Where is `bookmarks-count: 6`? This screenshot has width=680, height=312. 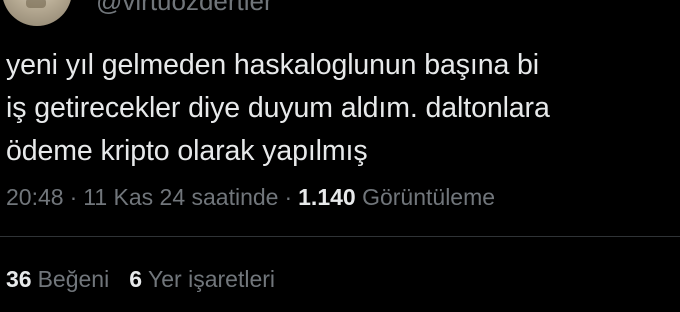 bookmarks-count: 6 is located at coordinates (136, 279).